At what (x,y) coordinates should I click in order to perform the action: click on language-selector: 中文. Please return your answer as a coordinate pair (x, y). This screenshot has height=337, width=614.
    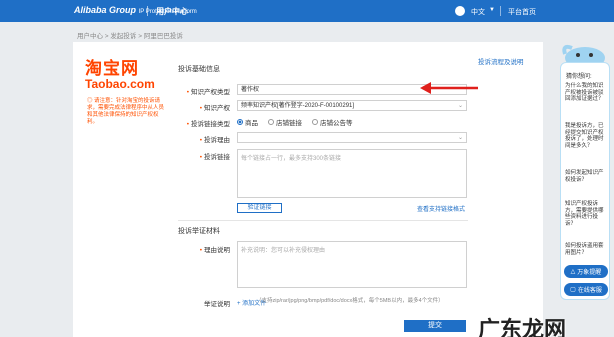
    Looking at the image, I should click on (478, 12).